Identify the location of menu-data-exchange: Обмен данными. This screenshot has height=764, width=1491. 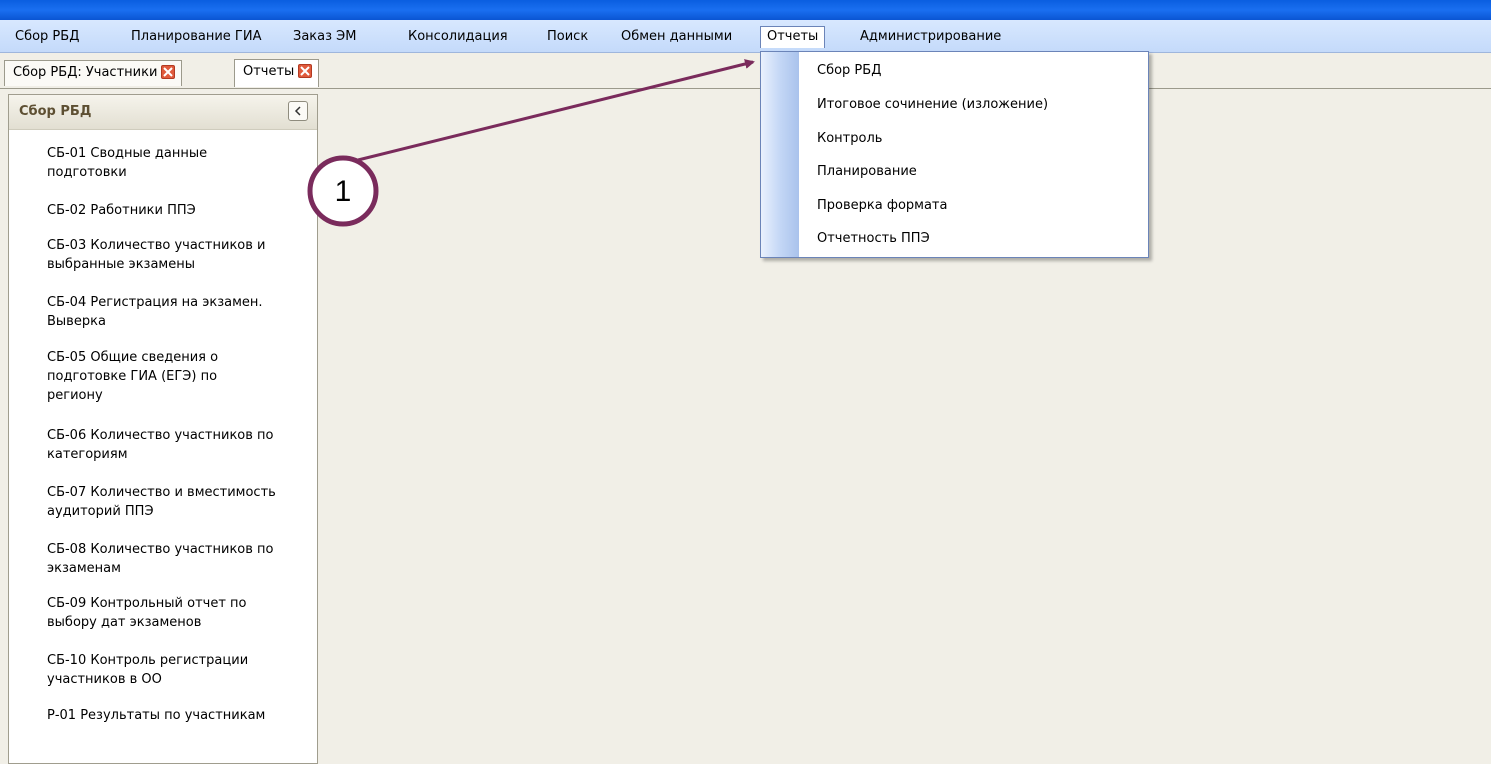
(676, 37).